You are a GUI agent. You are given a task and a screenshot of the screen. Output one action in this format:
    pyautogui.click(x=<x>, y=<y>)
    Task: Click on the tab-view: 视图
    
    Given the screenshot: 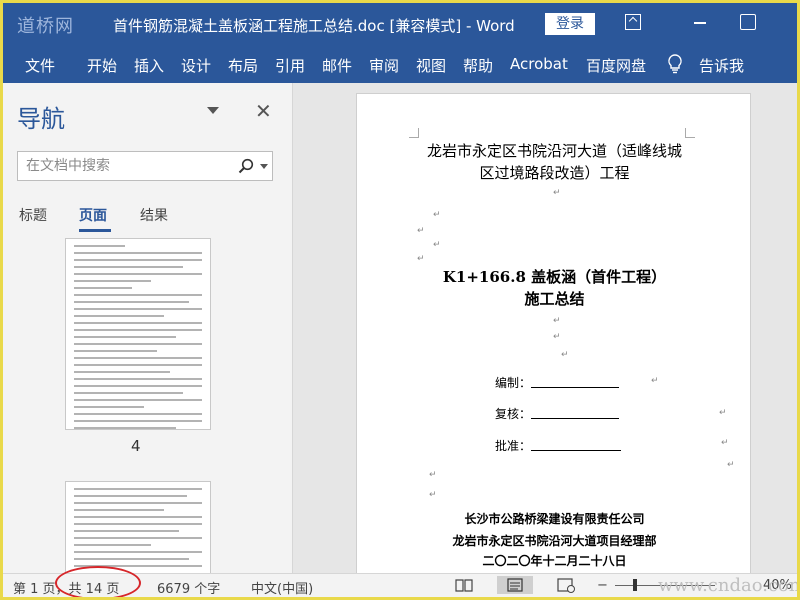 What is the action you would take?
    pyautogui.click(x=431, y=65)
    